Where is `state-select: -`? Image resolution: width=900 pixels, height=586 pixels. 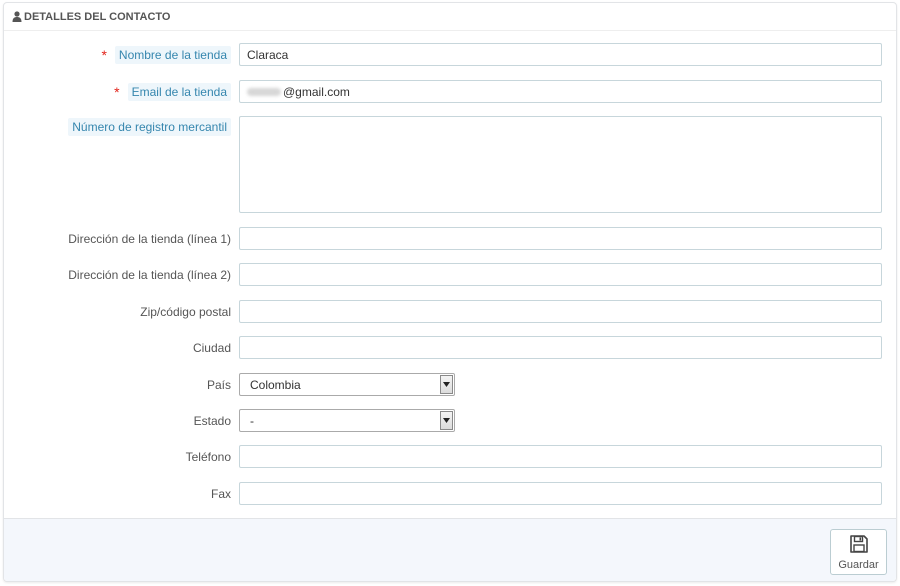
state-select: - is located at coordinates (347, 420).